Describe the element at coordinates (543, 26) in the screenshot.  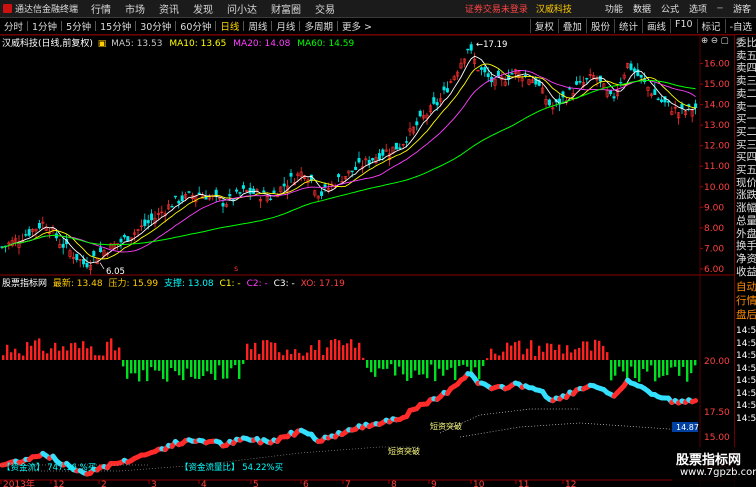
I see `fuquan-button: 复权` at that location.